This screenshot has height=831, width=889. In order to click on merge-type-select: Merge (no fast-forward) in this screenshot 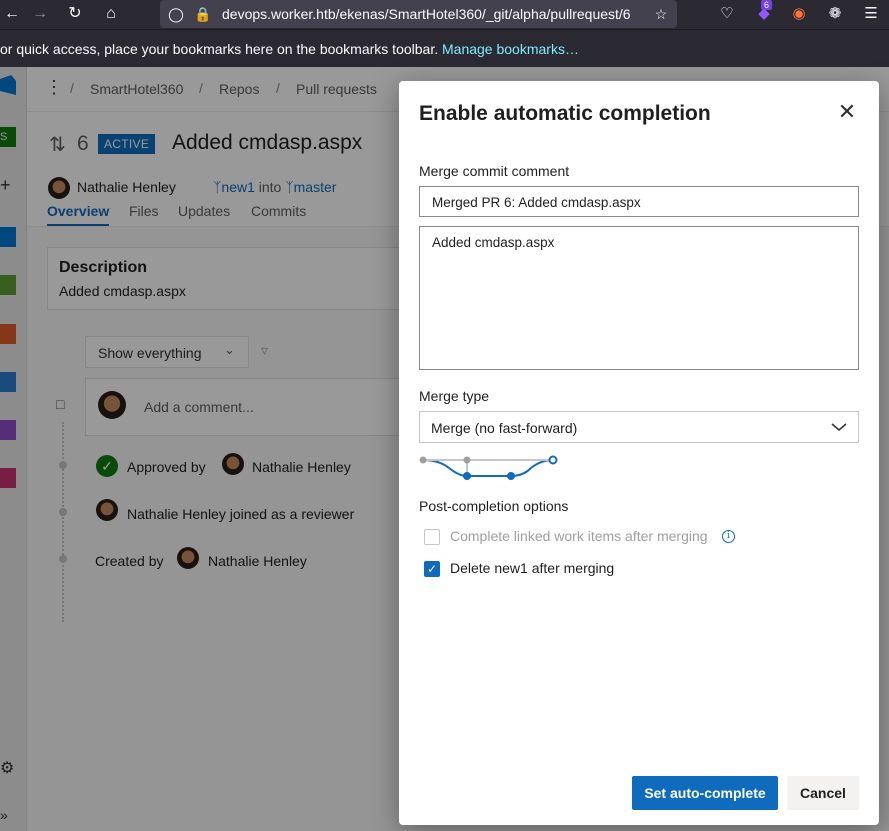, I will do `click(639, 427)`.